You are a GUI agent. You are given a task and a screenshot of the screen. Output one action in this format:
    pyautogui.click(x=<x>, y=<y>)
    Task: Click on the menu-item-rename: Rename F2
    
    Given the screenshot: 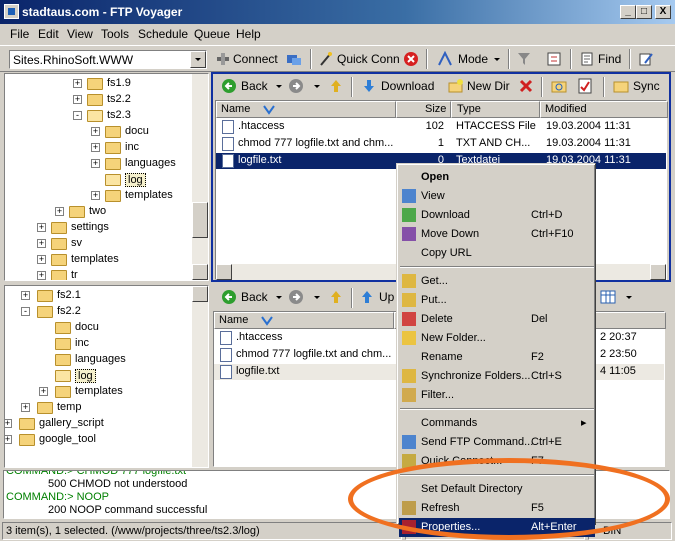 What is the action you would take?
    pyautogui.click(x=497, y=357)
    